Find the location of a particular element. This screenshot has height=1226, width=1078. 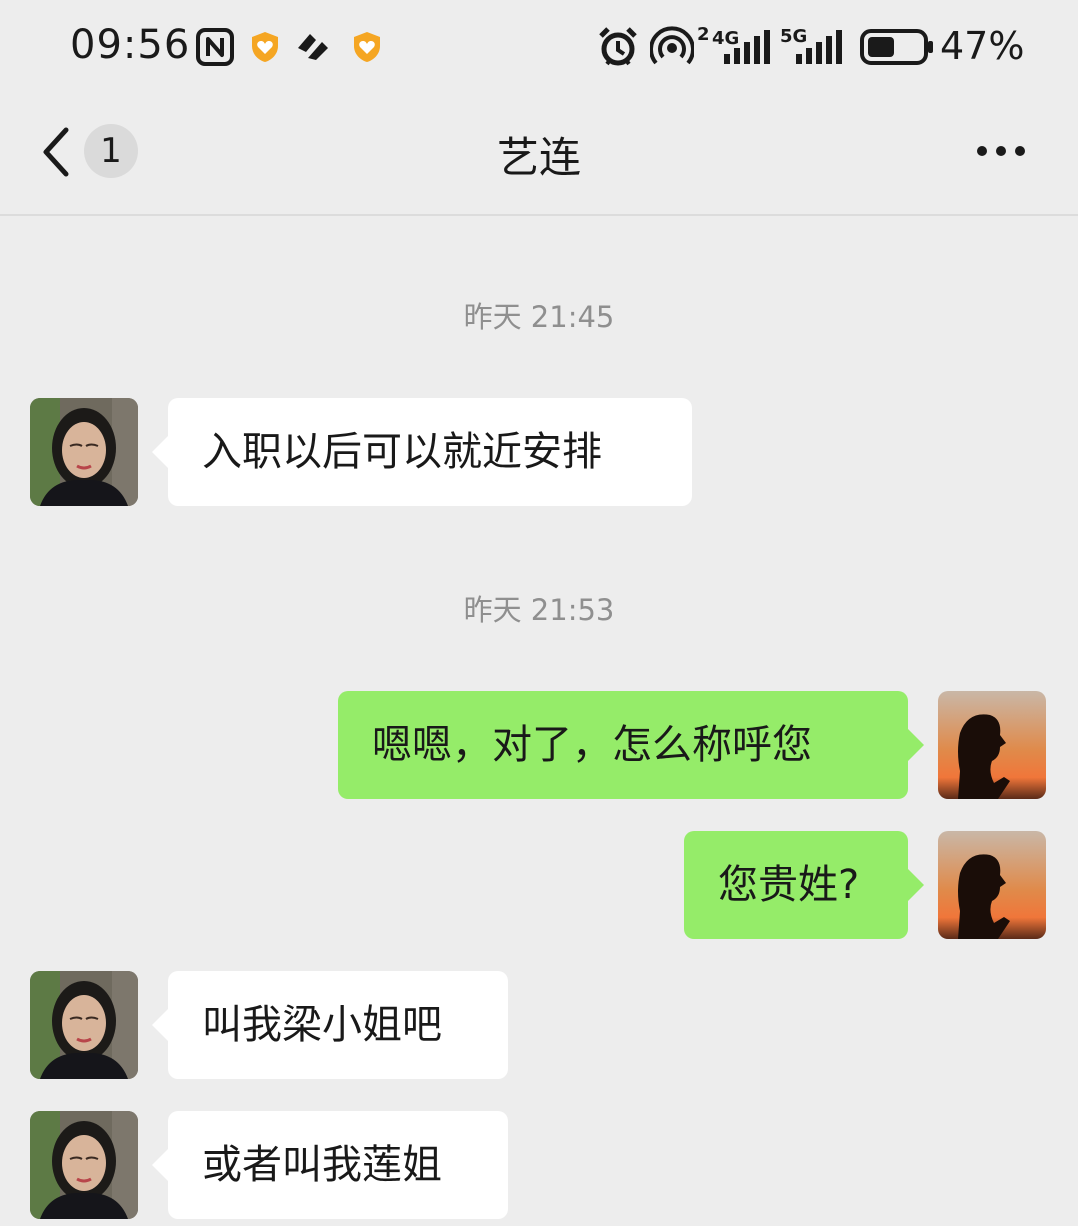

nfc-icon is located at coordinates (215, 49).